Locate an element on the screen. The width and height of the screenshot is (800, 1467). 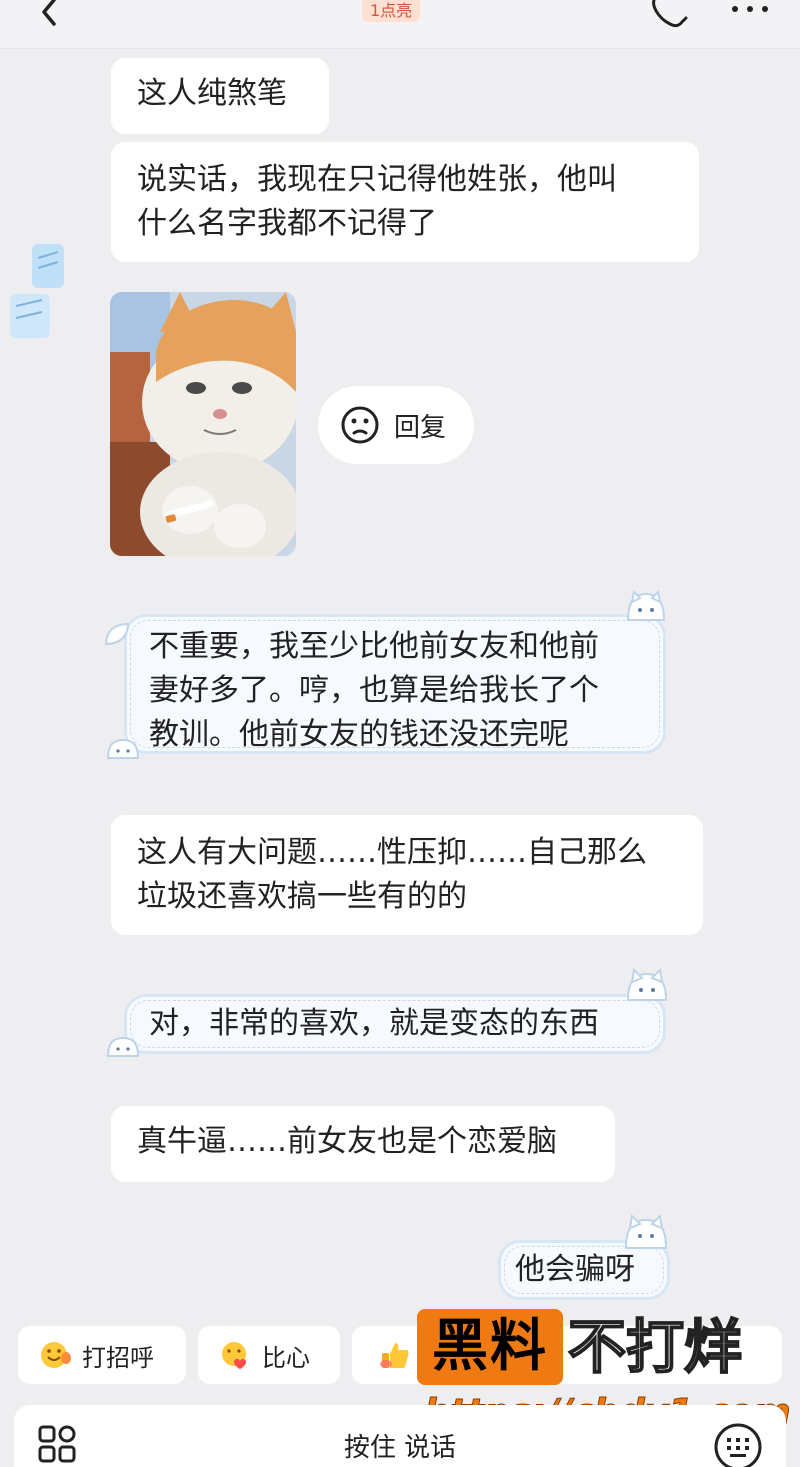
message-text: 他会骗呀 is located at coordinates (575, 1269).